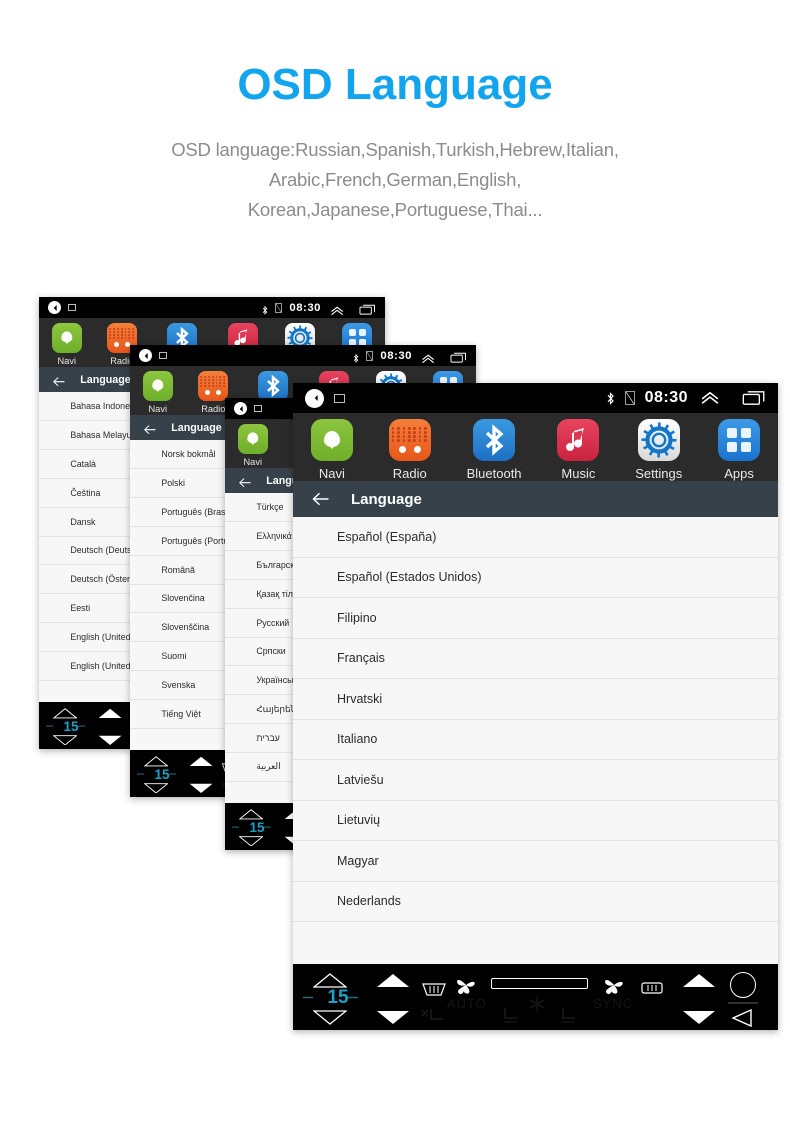  I want to click on language-name: Nederlands, so click(369, 901).